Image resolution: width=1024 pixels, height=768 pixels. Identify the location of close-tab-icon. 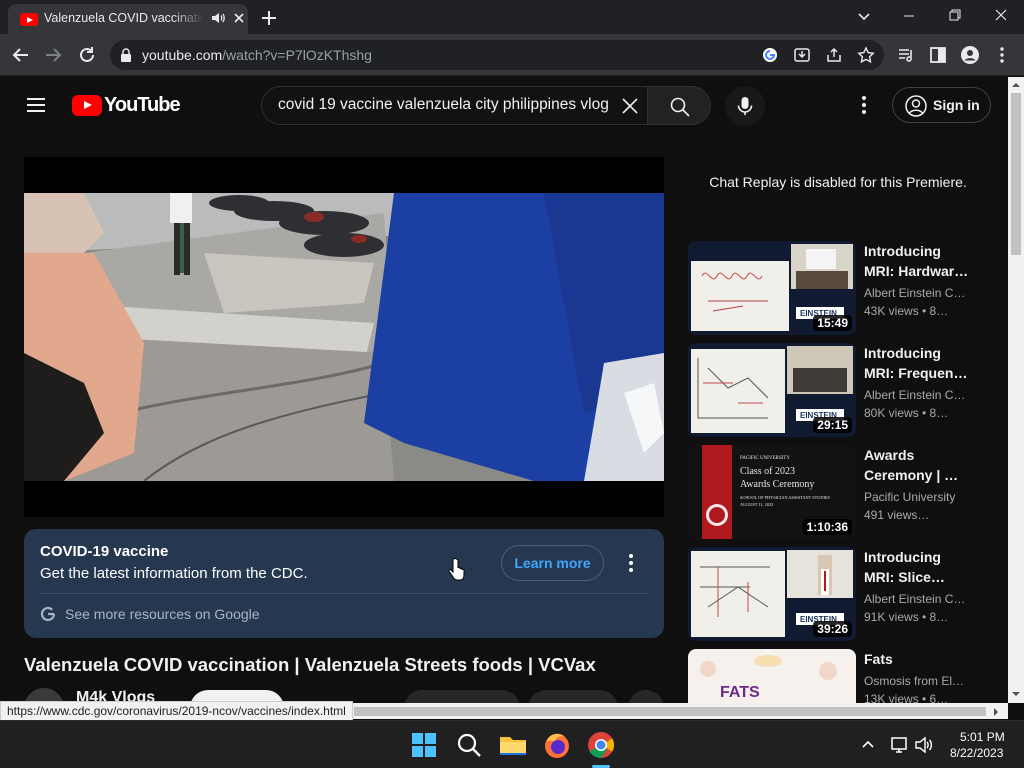
(239, 18).